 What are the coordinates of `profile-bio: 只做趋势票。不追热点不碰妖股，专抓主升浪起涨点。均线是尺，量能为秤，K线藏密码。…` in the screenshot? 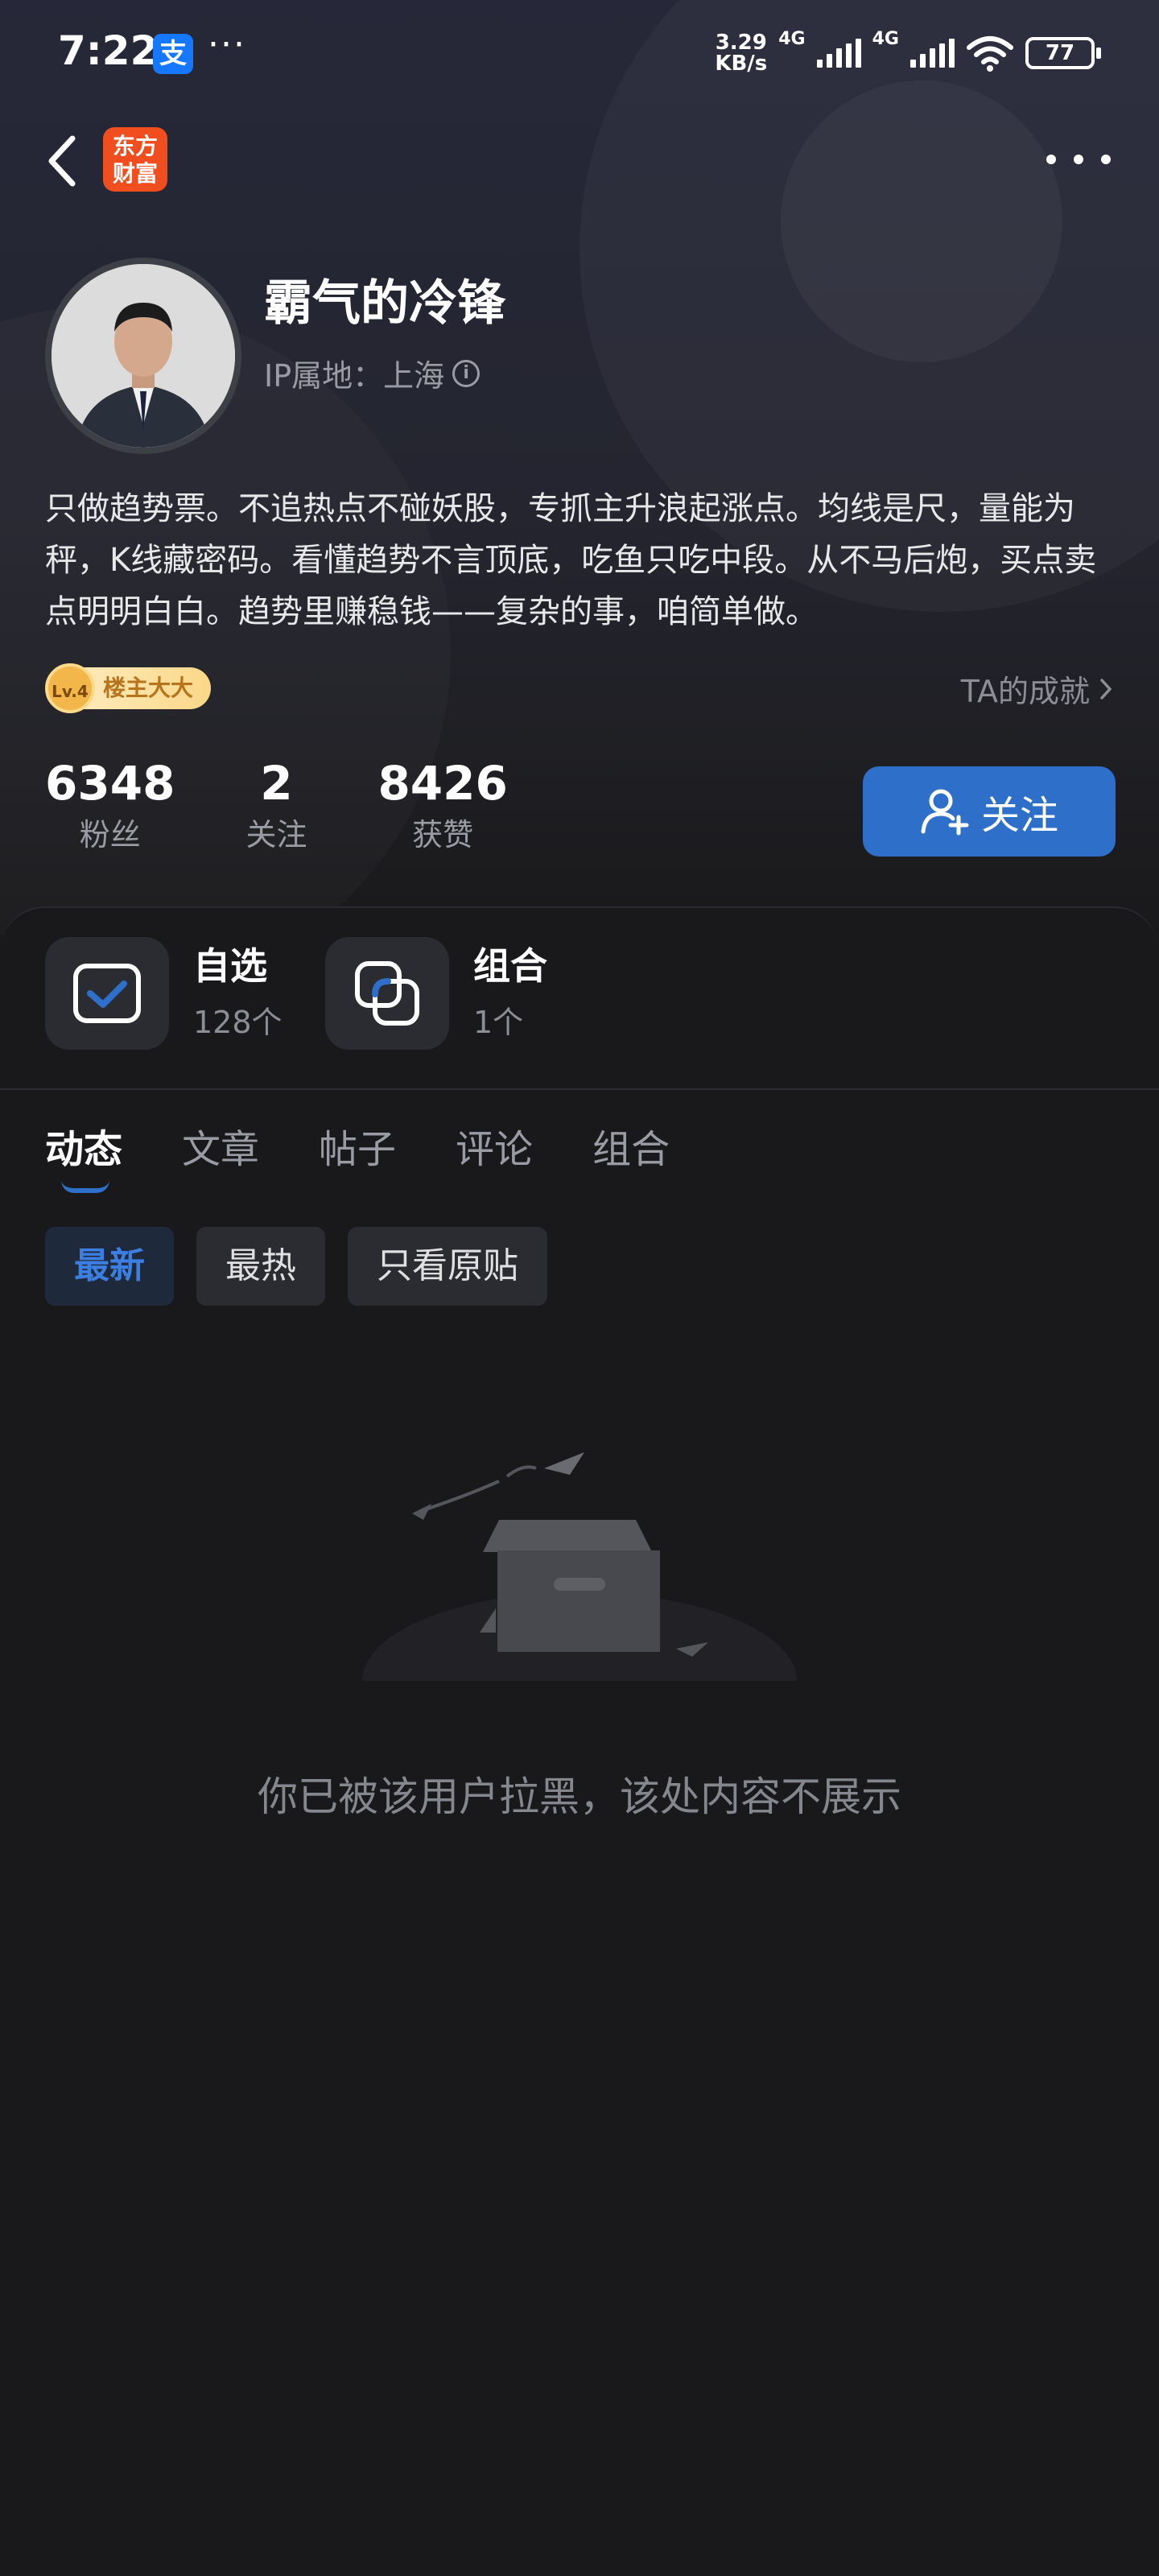 It's located at (571, 560).